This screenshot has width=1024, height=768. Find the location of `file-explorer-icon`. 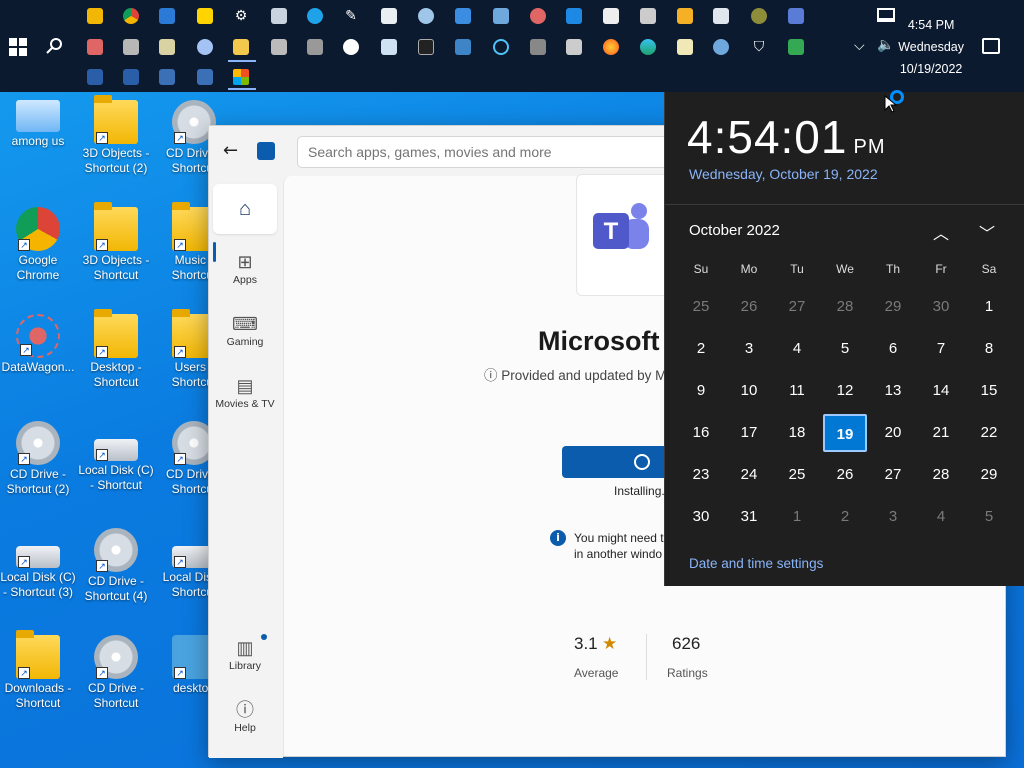

file-explorer-icon is located at coordinates (95, 16).